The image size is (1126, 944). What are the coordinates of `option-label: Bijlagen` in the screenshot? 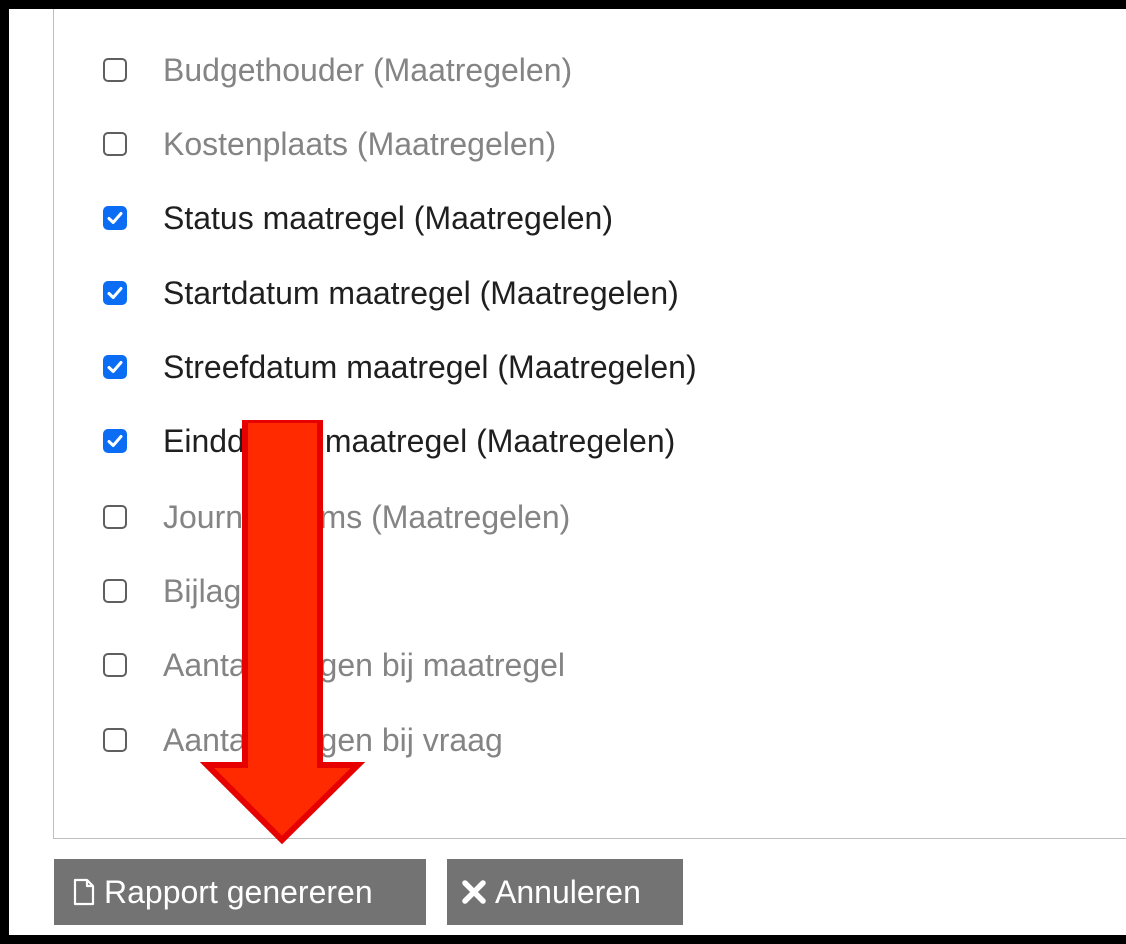 It's located at (220, 591).